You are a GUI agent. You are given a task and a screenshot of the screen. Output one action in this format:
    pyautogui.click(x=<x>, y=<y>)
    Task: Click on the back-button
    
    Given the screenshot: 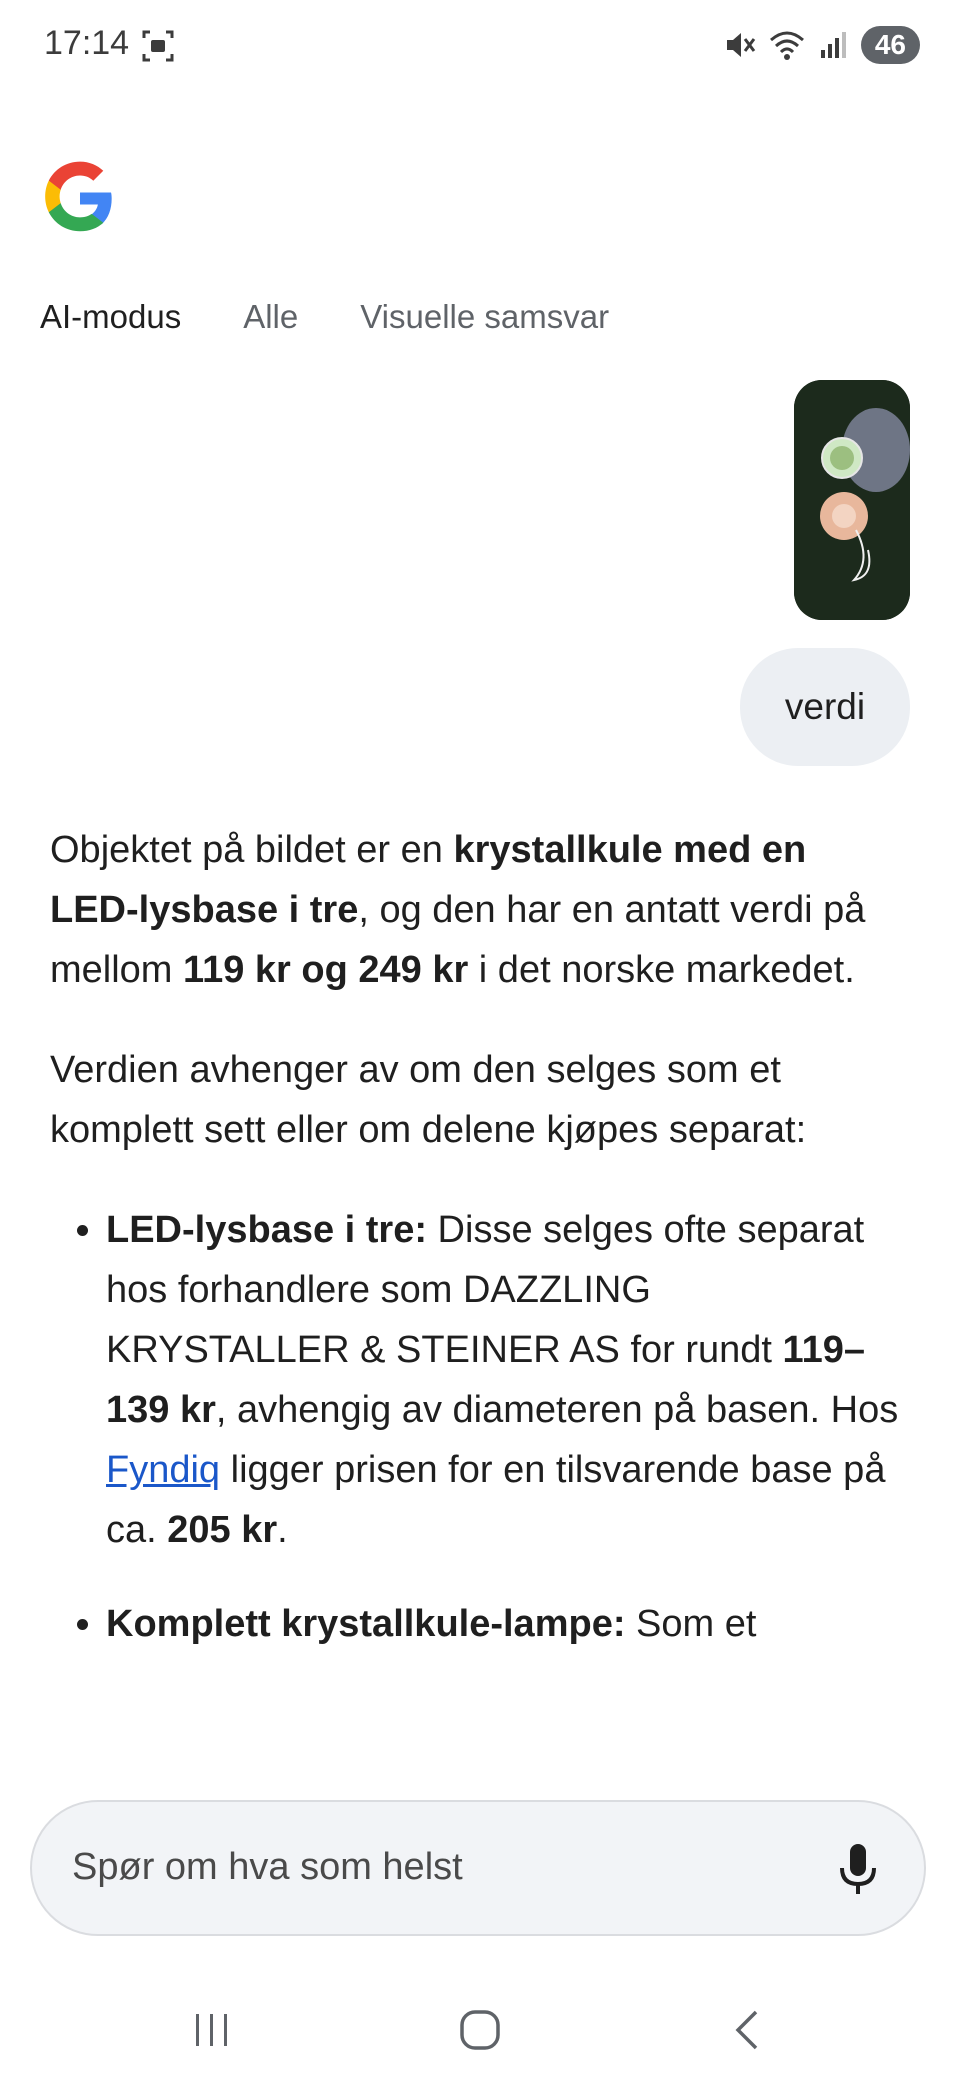 What is the action you would take?
    pyautogui.click(x=748, y=2030)
    